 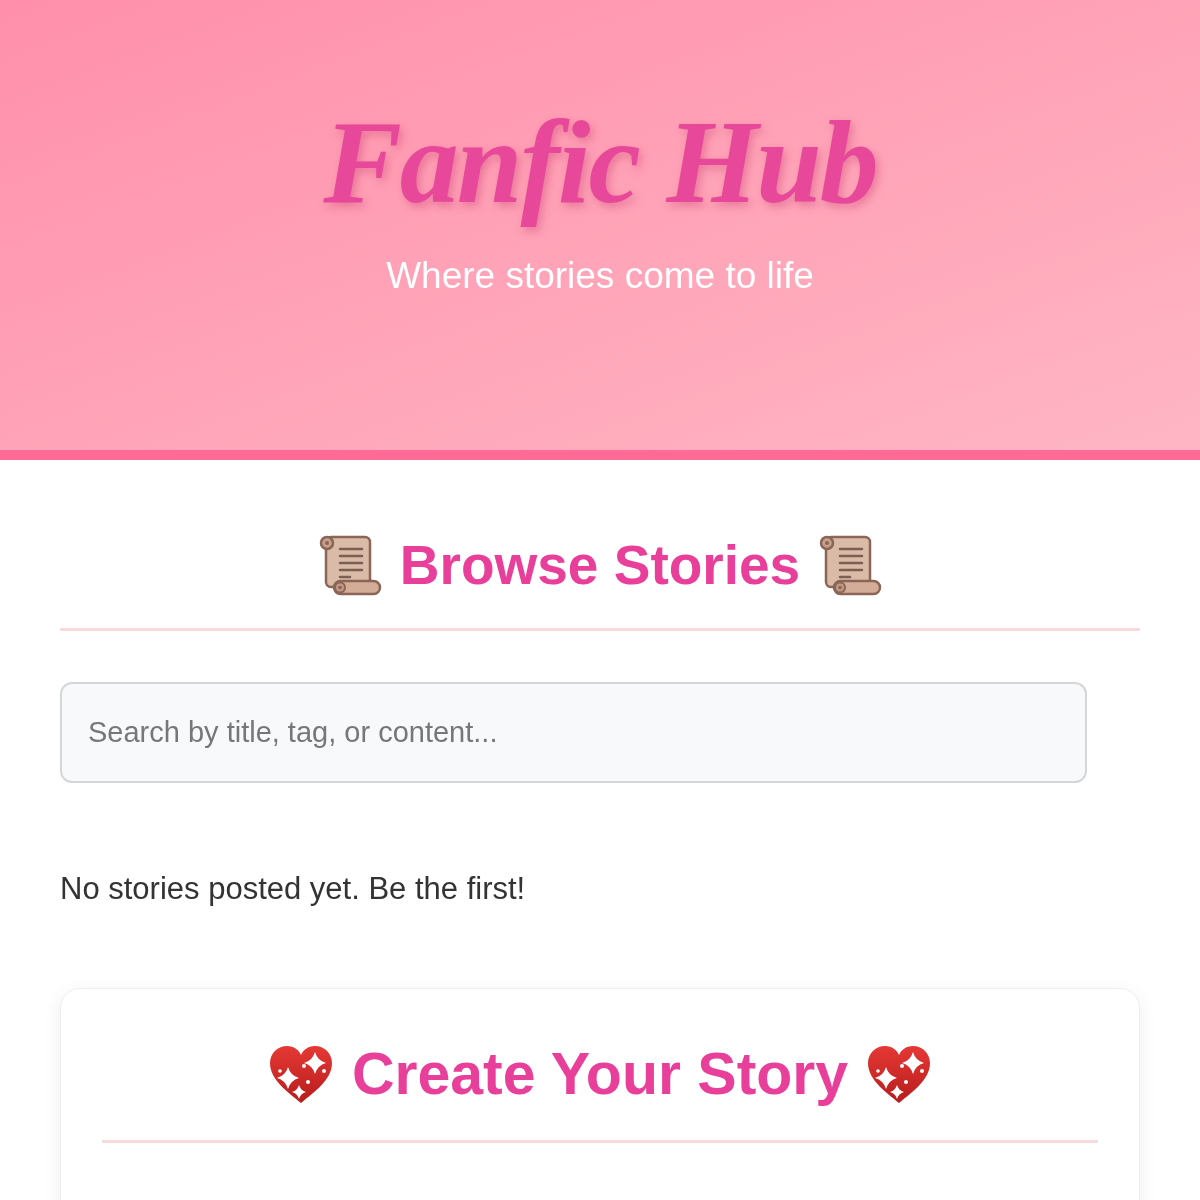 What do you see at coordinates (600, 1075) in the screenshot?
I see `card-heading: Create Your Story` at bounding box center [600, 1075].